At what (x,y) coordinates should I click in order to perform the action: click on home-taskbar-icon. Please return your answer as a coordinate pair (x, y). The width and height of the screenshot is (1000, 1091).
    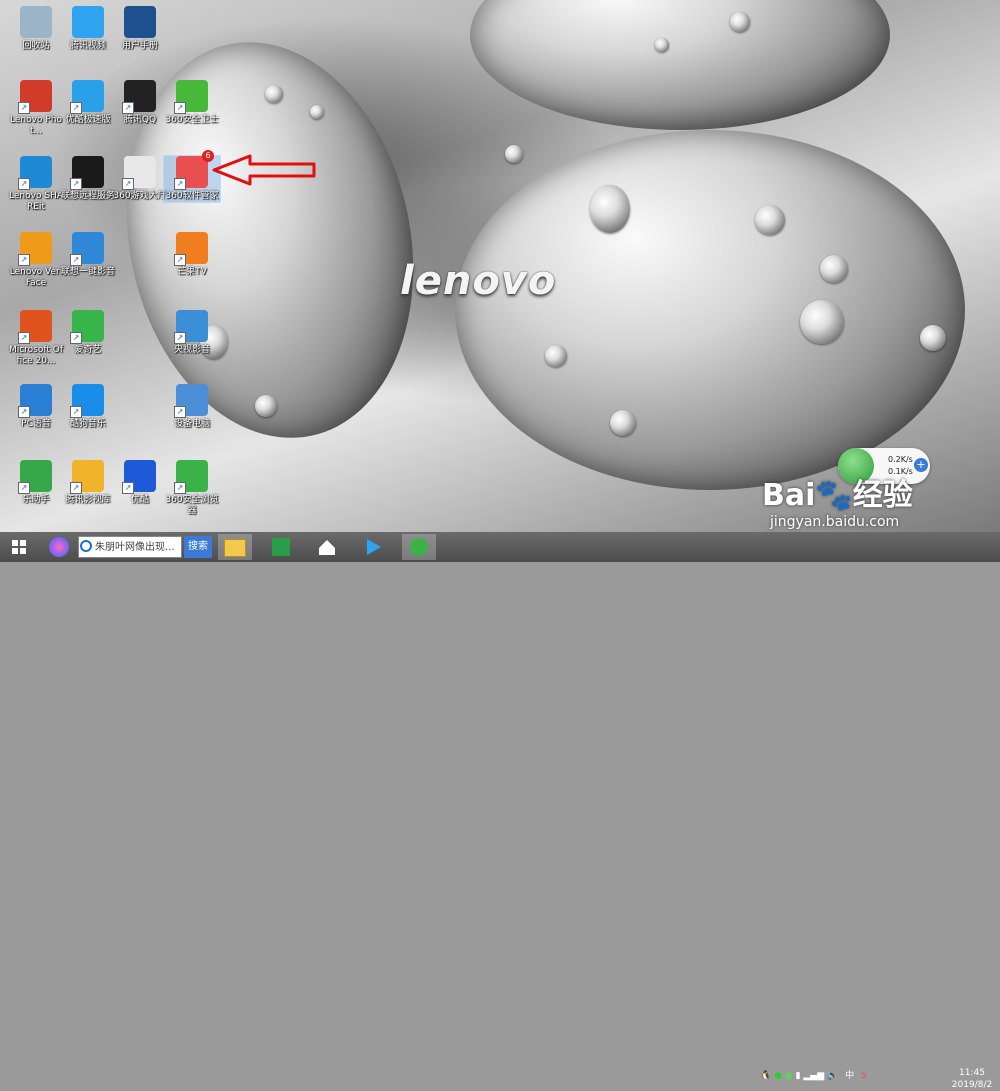
    Looking at the image, I should click on (327, 547).